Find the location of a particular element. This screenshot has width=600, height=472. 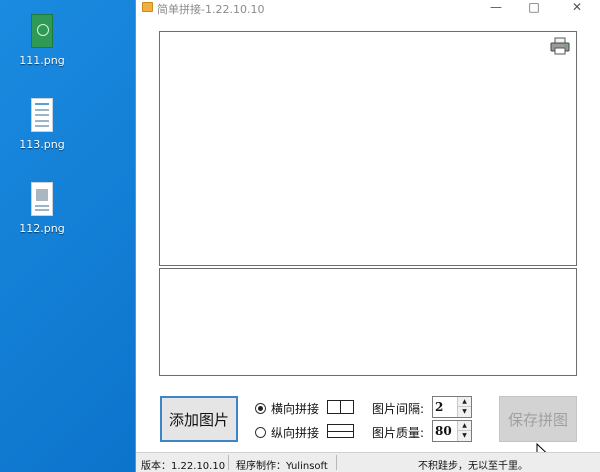

save-image-label: 保存拼图 is located at coordinates (537, 419).